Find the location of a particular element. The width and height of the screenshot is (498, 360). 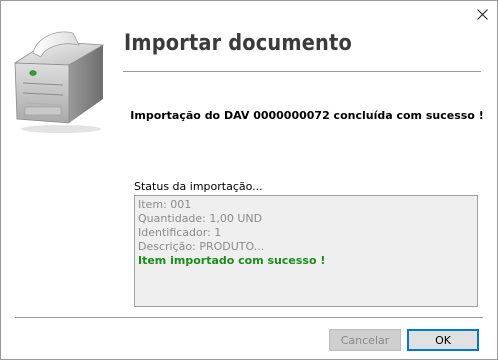

title-divider is located at coordinates (302, 71).